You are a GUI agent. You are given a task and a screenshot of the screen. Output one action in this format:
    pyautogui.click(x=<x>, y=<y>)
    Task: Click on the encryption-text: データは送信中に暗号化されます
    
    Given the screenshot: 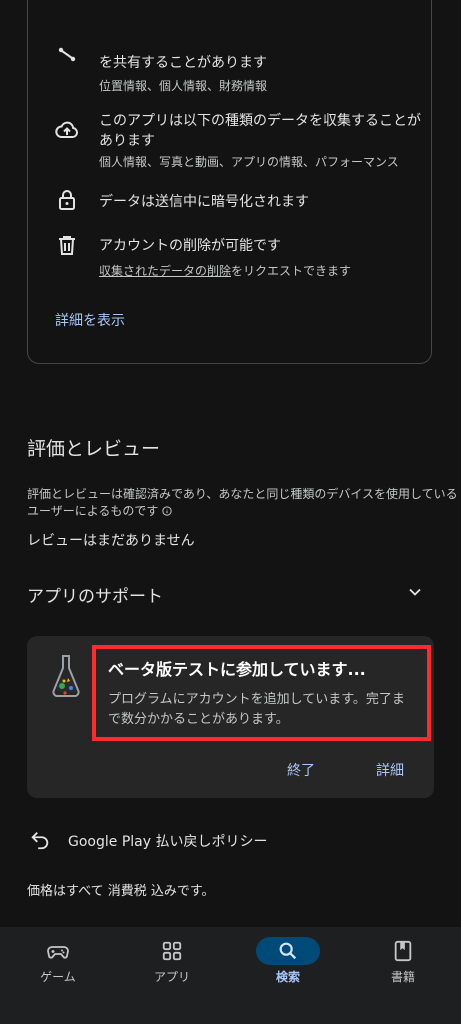 What is the action you would take?
    pyautogui.click(x=204, y=202)
    